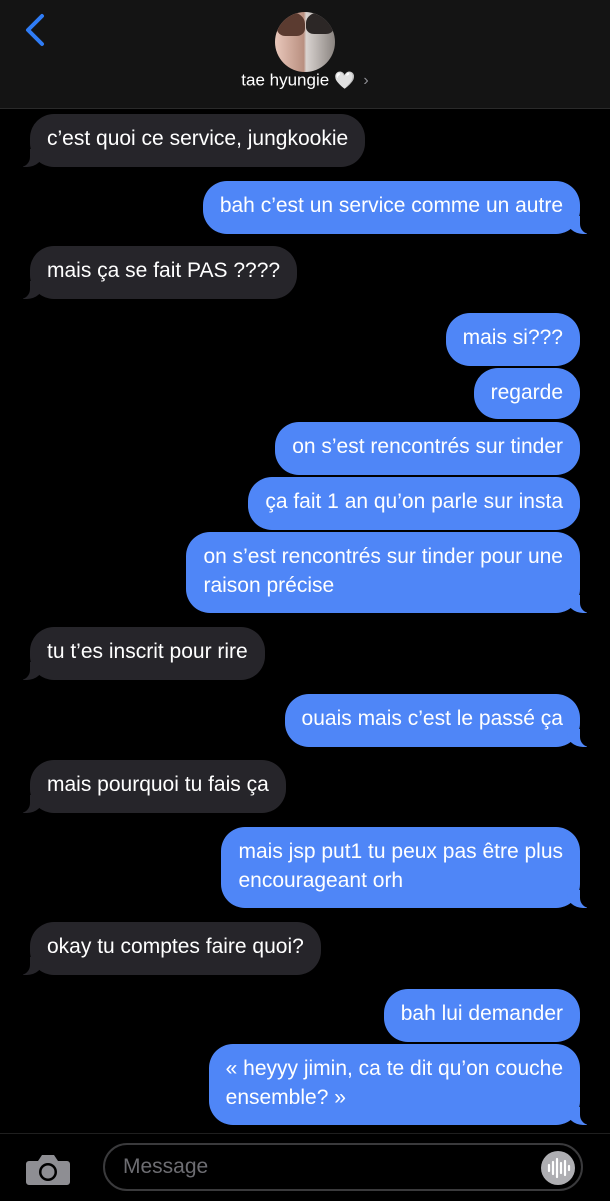 This screenshot has width=610, height=1201. I want to click on contact-name-button: tae hyungie 🤍 ›, so click(305, 80).